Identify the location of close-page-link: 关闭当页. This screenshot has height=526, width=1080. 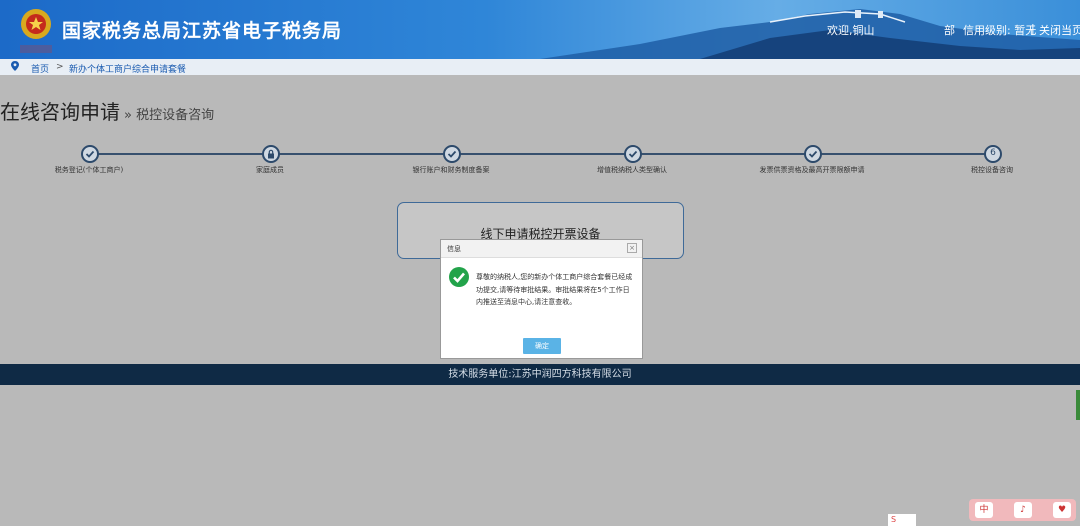
(1059, 30).